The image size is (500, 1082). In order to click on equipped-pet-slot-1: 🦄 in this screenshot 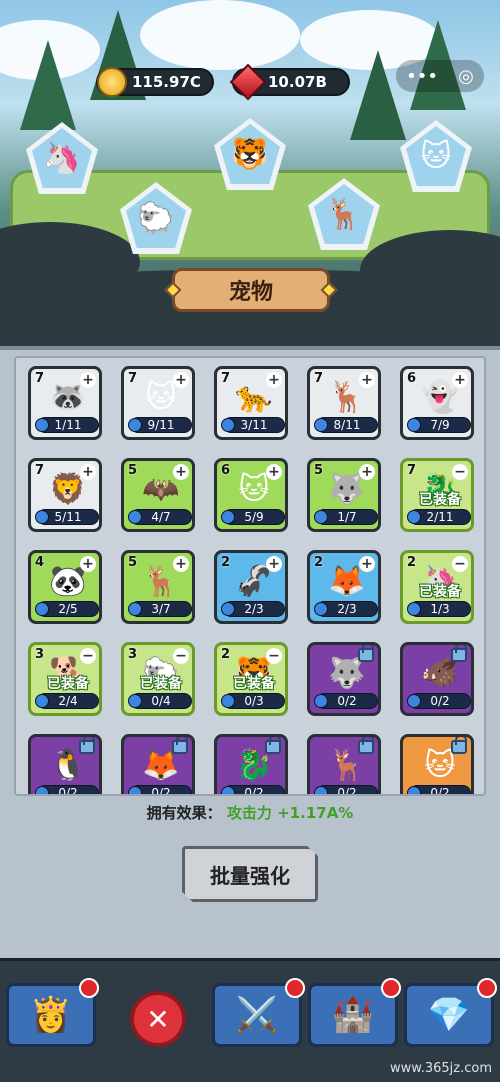, I will do `click(62, 158)`.